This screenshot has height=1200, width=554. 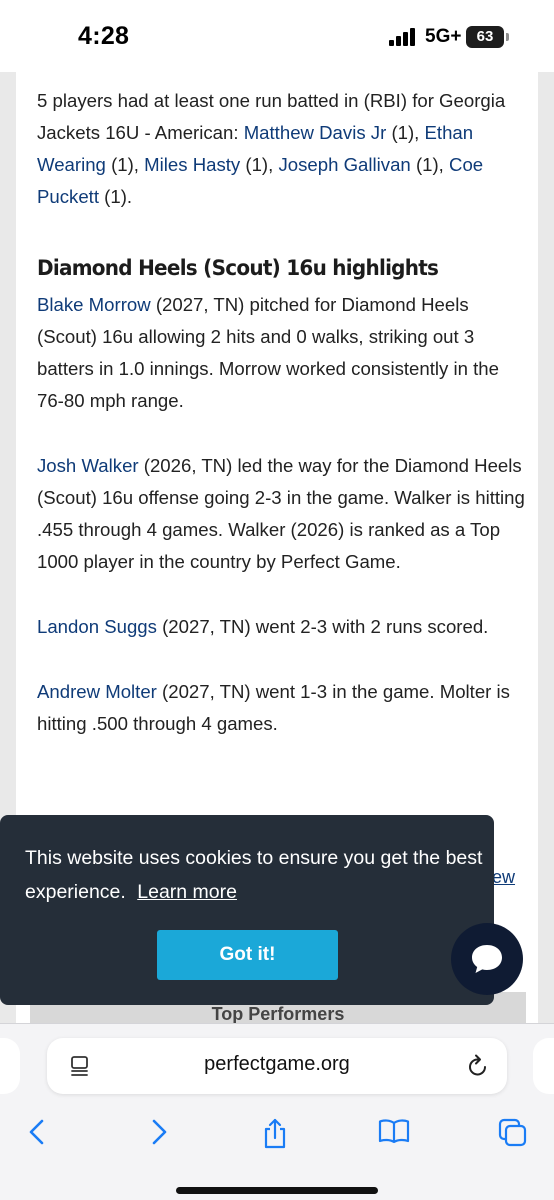 What do you see at coordinates (503, 877) in the screenshot?
I see `view-link: ew` at bounding box center [503, 877].